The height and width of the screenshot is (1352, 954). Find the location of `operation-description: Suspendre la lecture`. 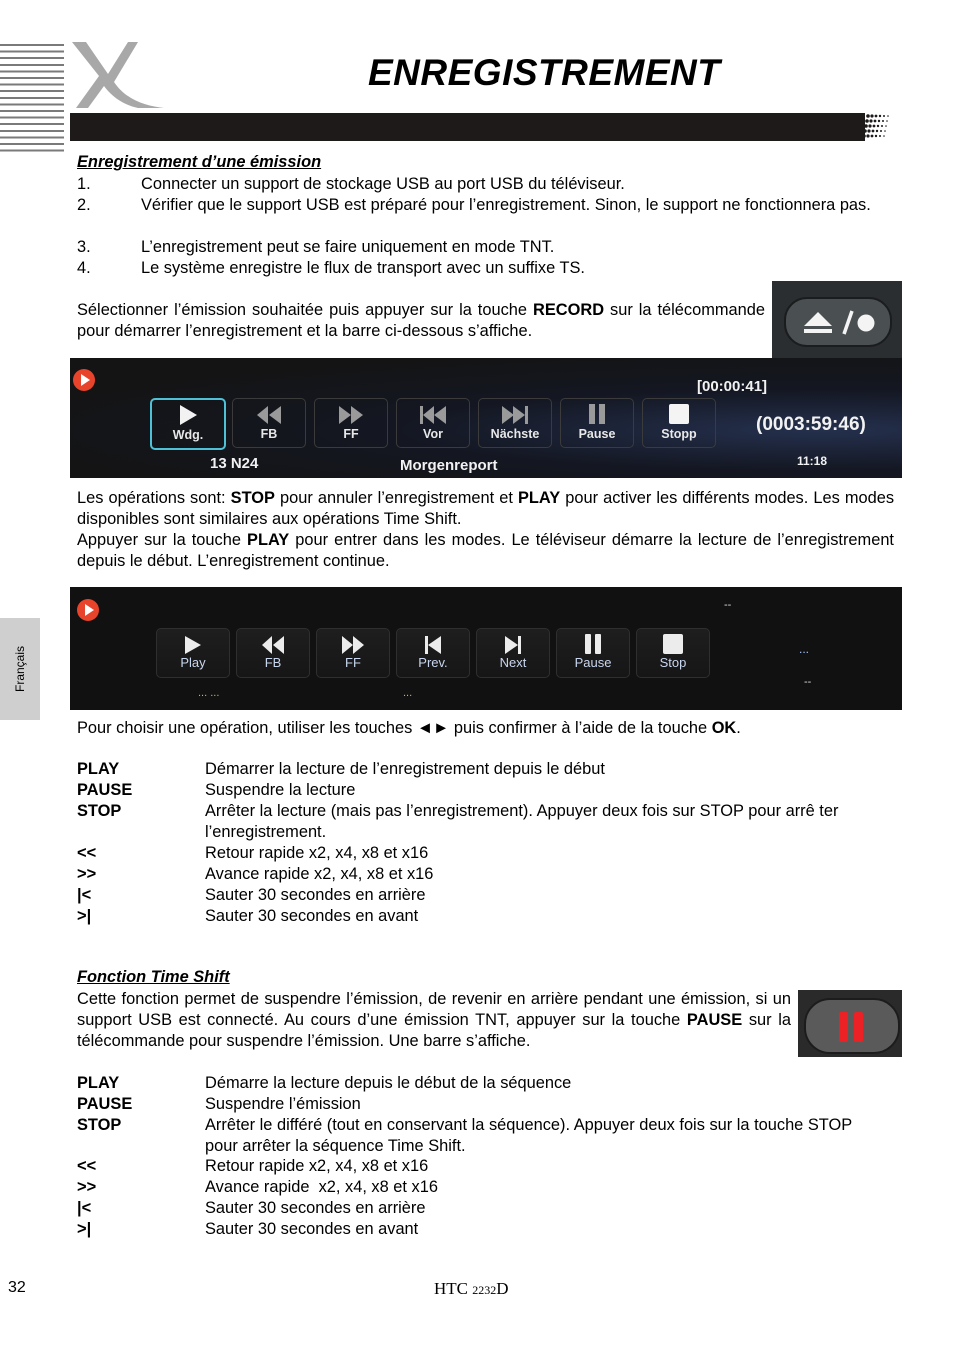

operation-description: Suspendre la lecture is located at coordinates (280, 790).